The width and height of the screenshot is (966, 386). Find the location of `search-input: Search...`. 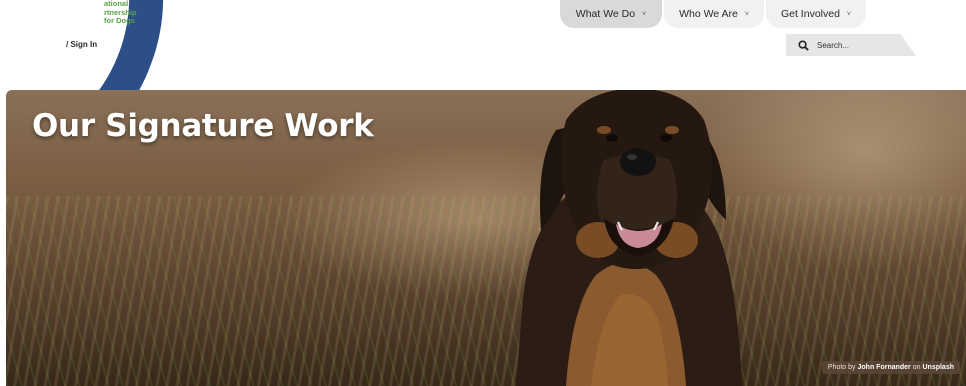

search-input: Search... is located at coordinates (833, 45).